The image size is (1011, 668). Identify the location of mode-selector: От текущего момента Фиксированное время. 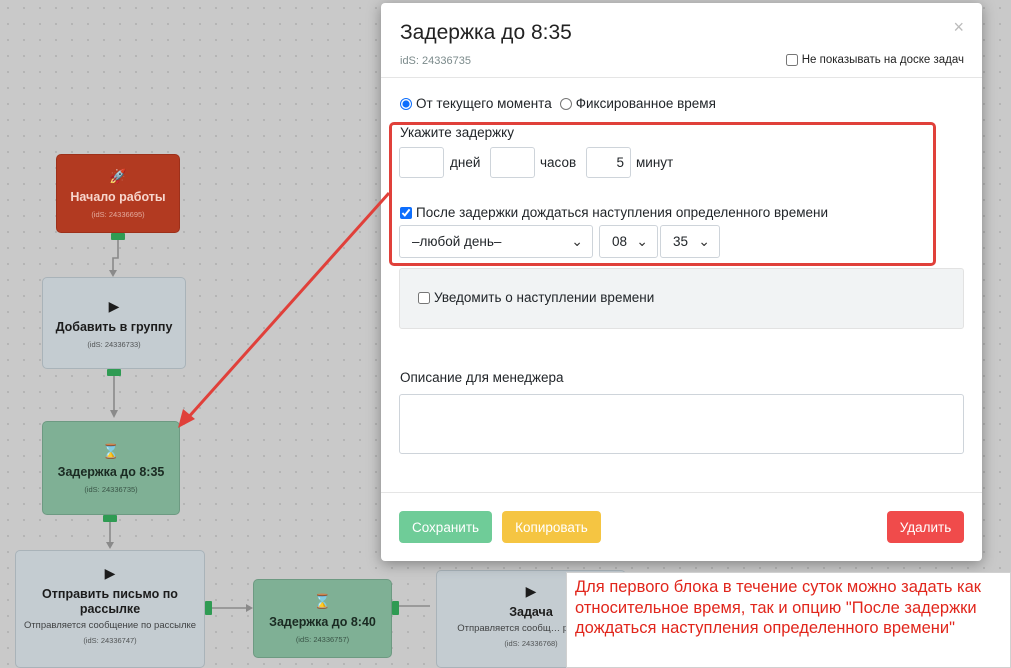
(562, 103).